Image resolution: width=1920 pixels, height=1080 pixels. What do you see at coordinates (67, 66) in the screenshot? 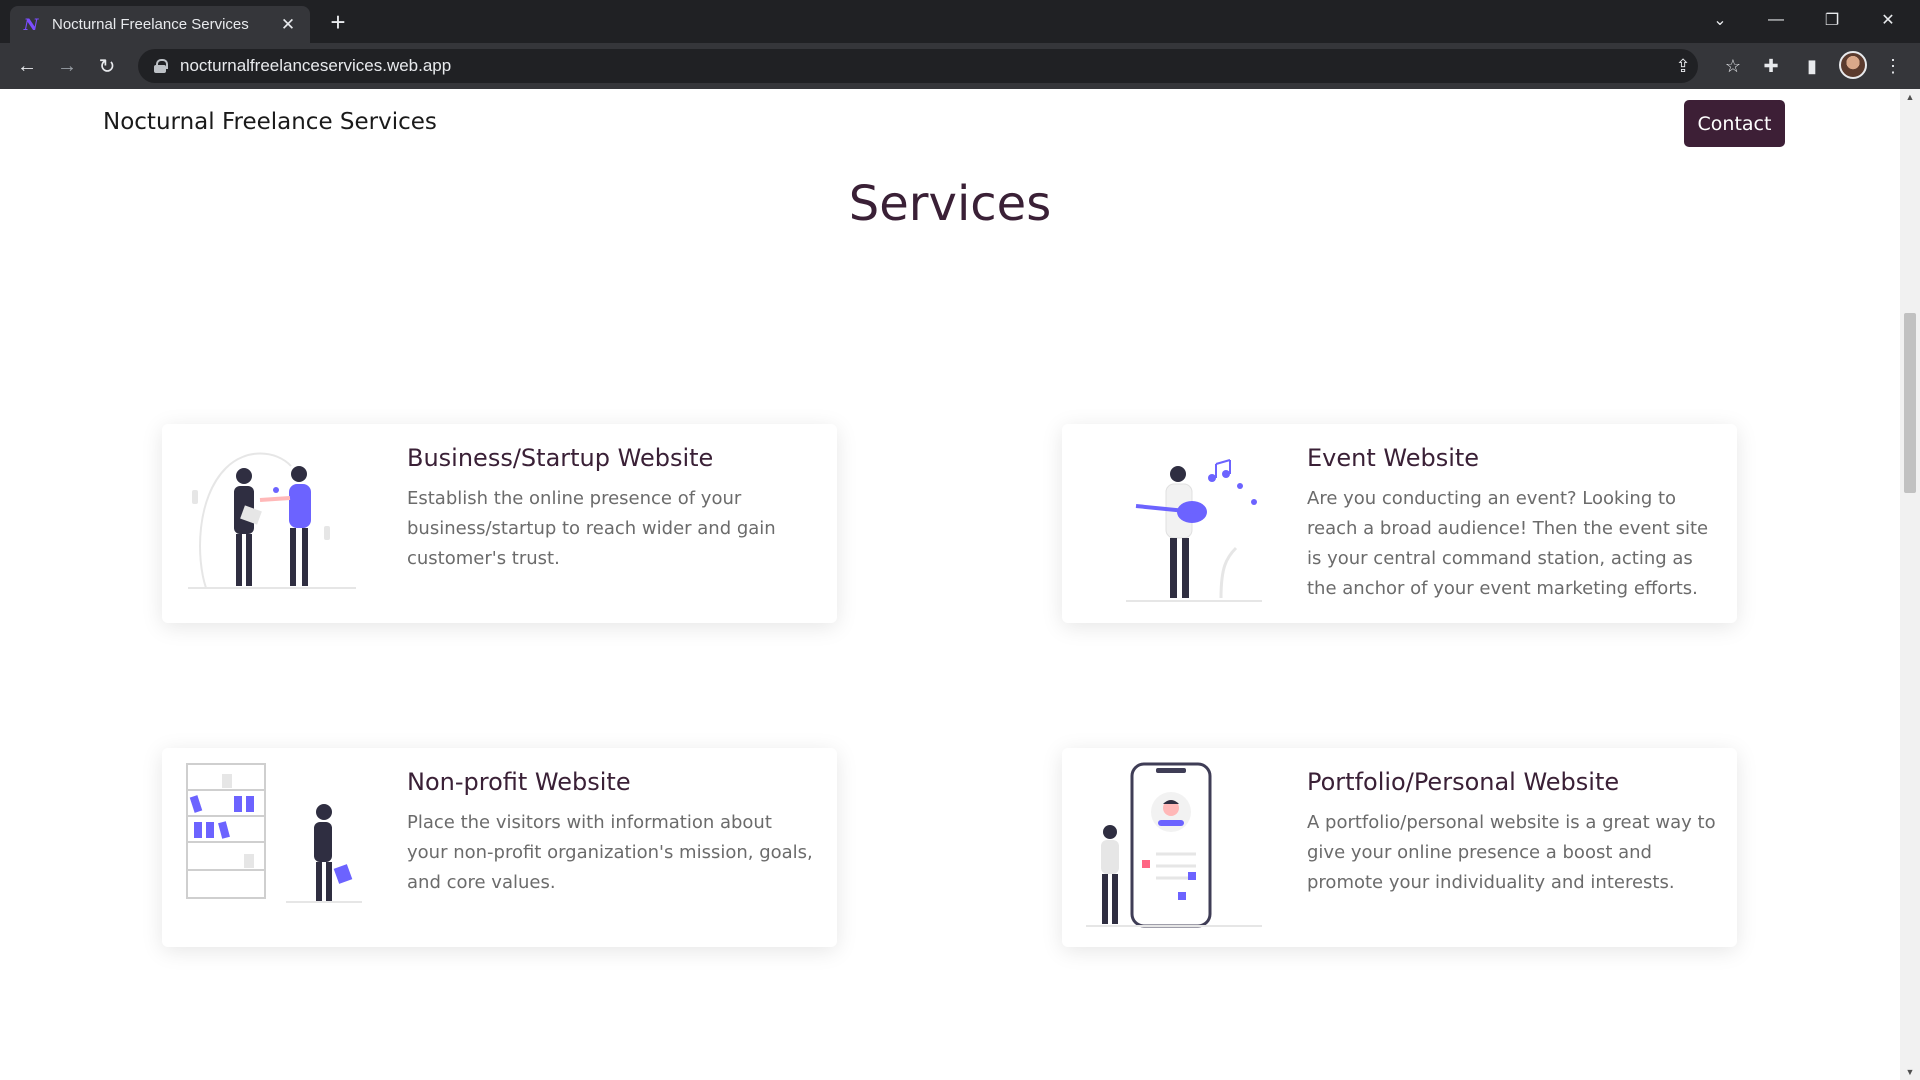
I see `forward-button: →` at bounding box center [67, 66].